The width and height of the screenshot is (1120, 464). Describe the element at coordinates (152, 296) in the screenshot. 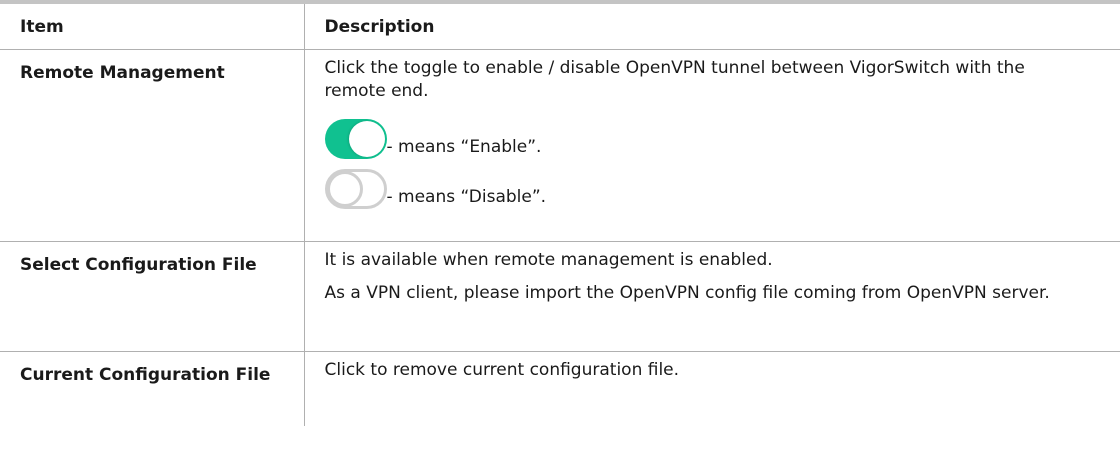

I see `item-select-configuration-file: Select Configuration File` at that location.